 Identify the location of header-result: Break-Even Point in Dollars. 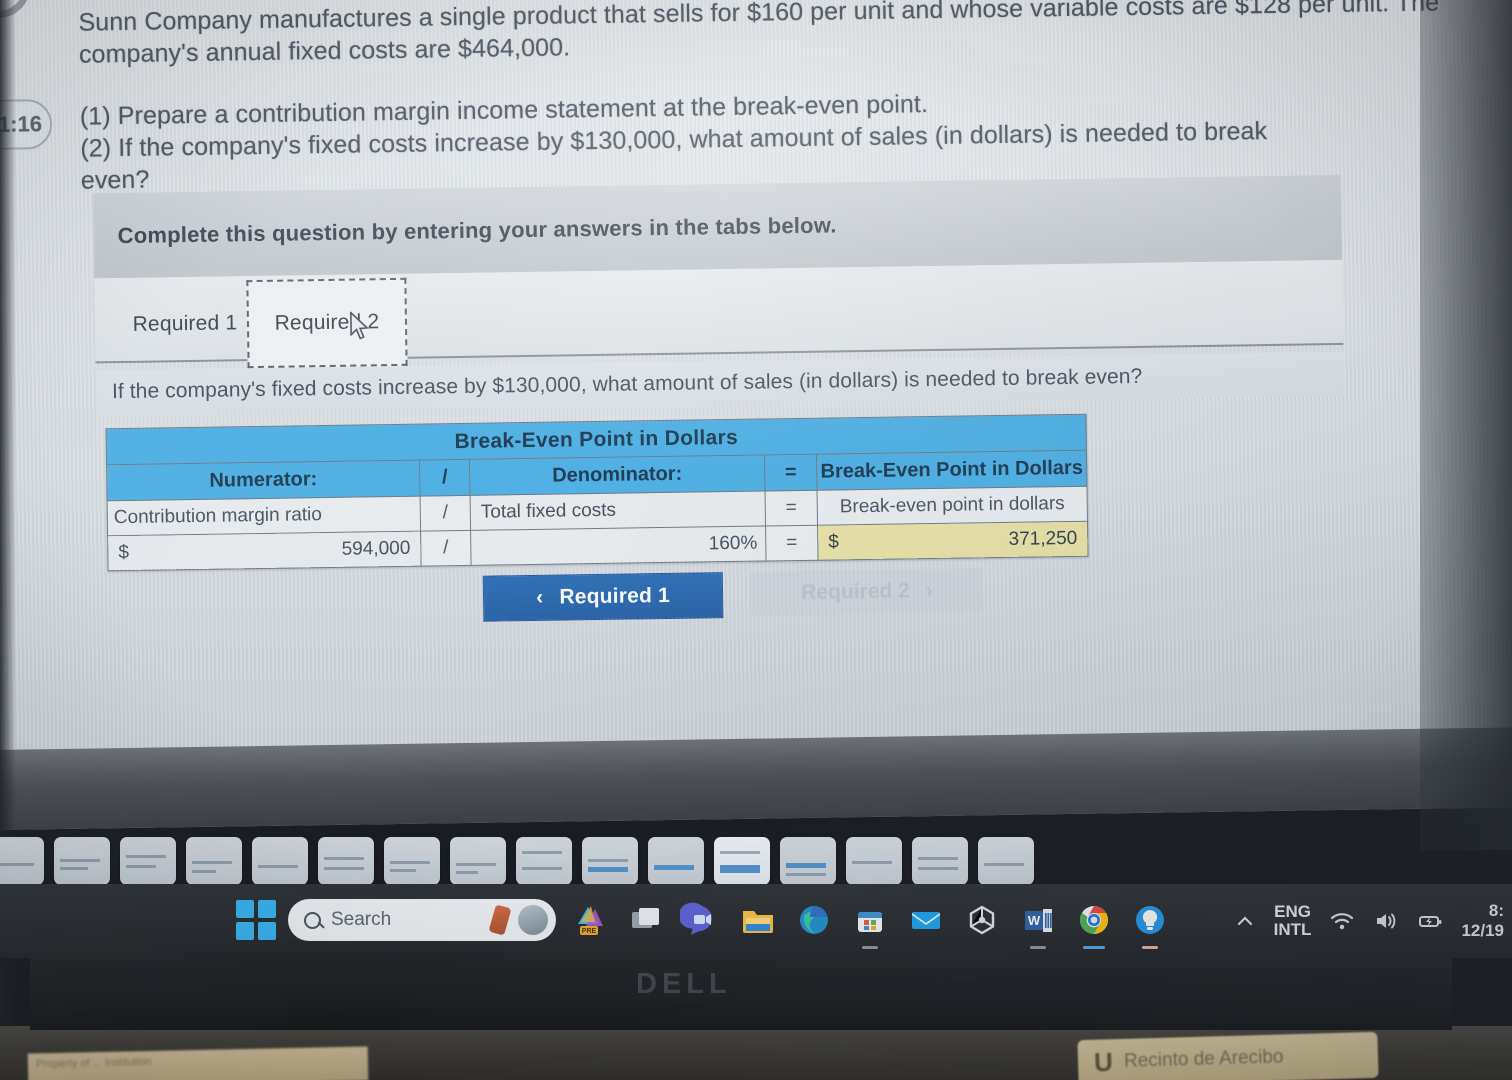
(951, 470).